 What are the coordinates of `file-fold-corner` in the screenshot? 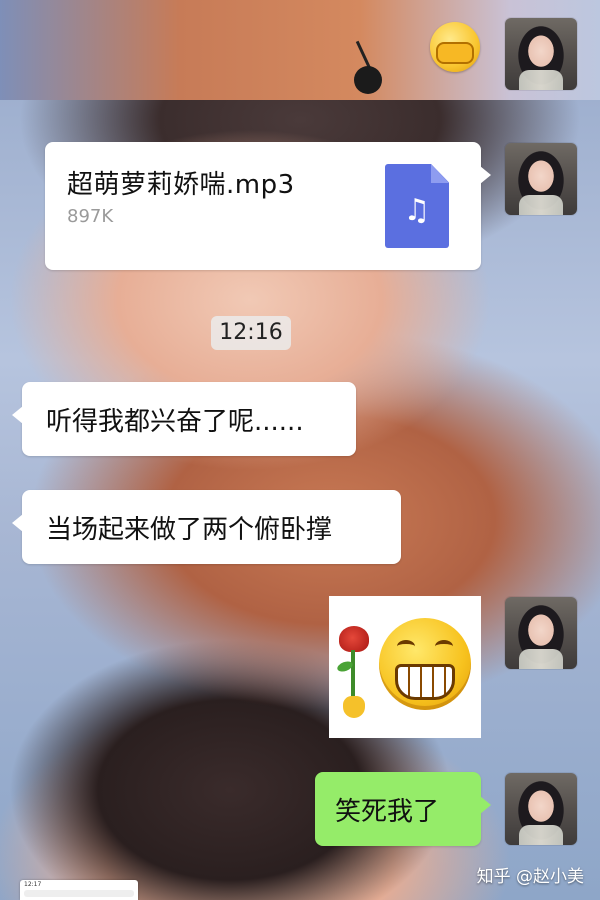 It's located at (440, 173).